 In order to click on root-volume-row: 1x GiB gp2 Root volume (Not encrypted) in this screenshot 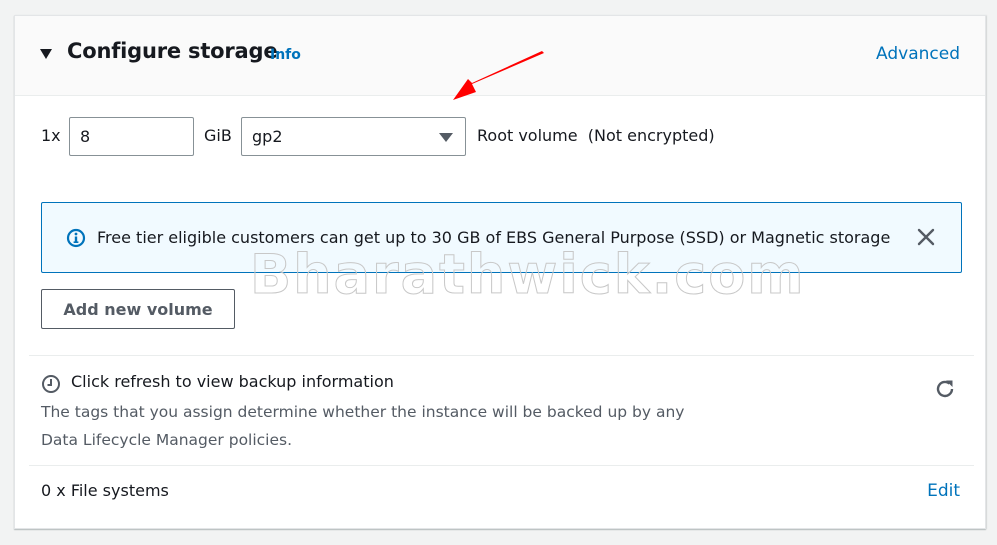, I will do `click(500, 137)`.